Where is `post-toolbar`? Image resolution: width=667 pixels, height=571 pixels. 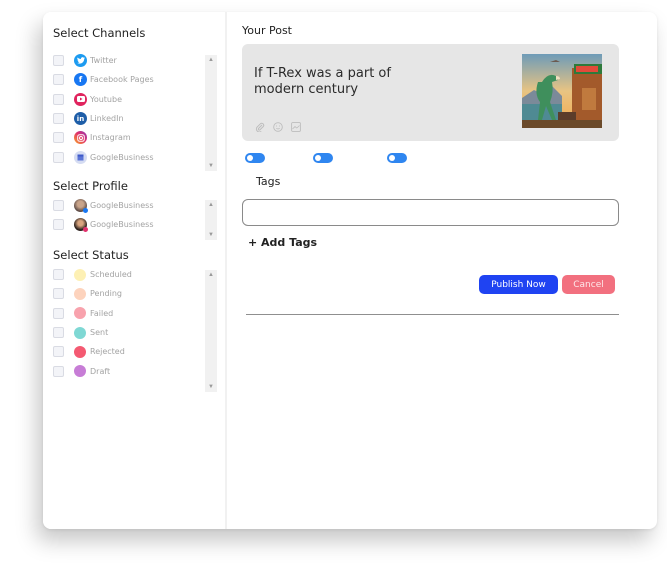 post-toolbar is located at coordinates (277, 126).